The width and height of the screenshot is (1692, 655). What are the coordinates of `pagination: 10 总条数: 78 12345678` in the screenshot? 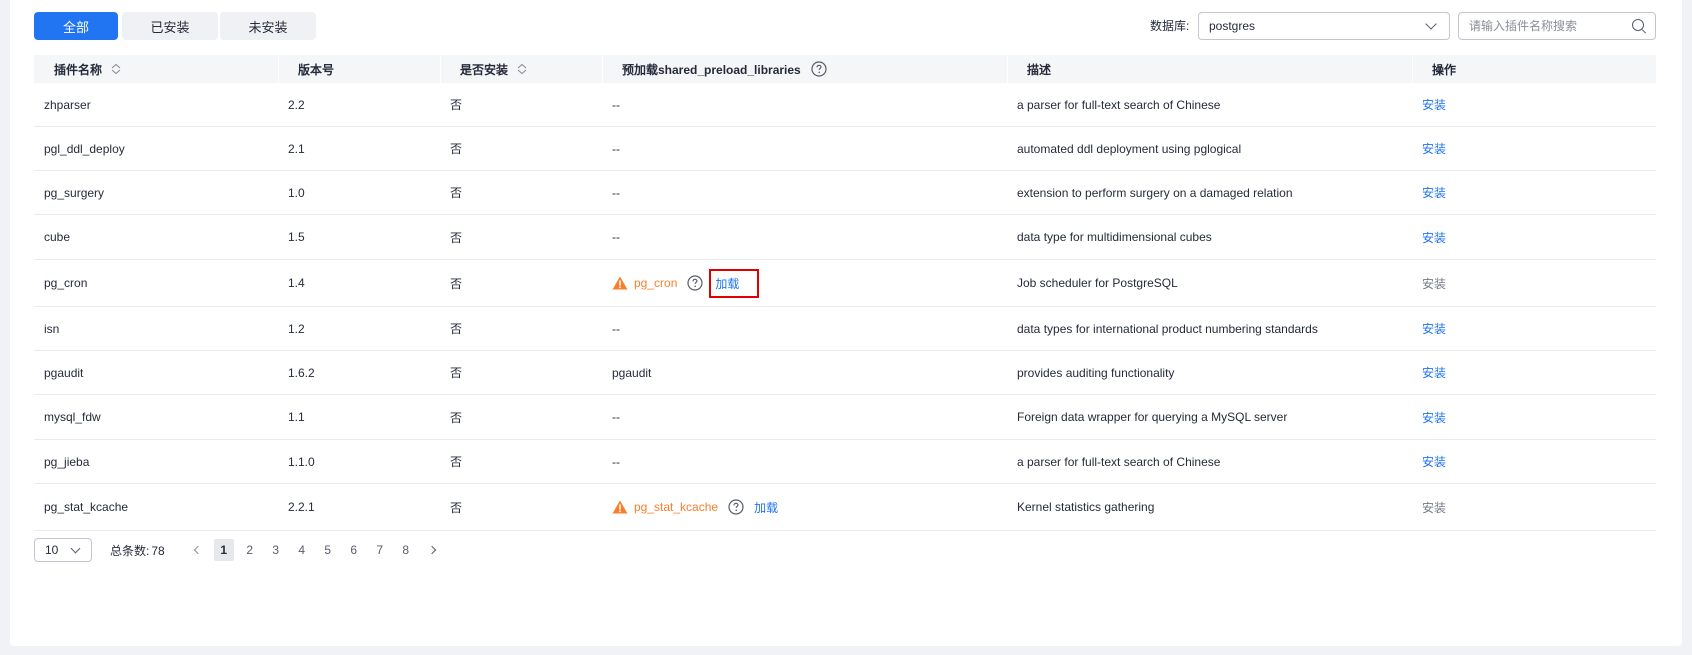 It's located at (239, 550).